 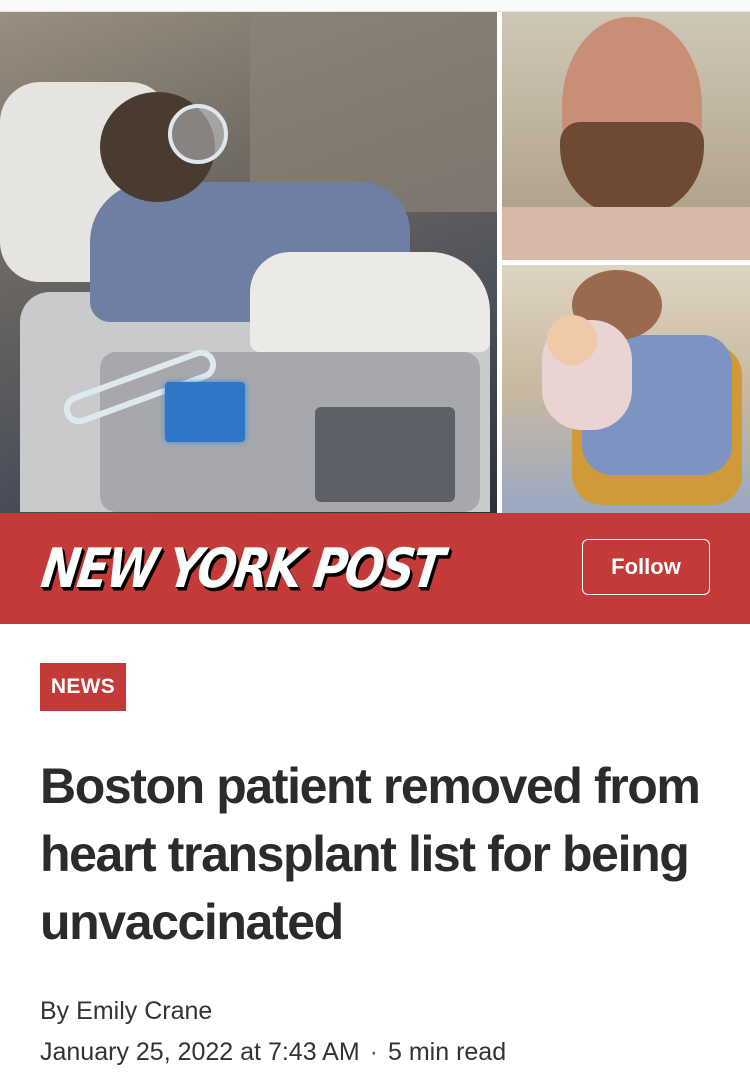 I want to click on follow-button: Follow, so click(x=646, y=567).